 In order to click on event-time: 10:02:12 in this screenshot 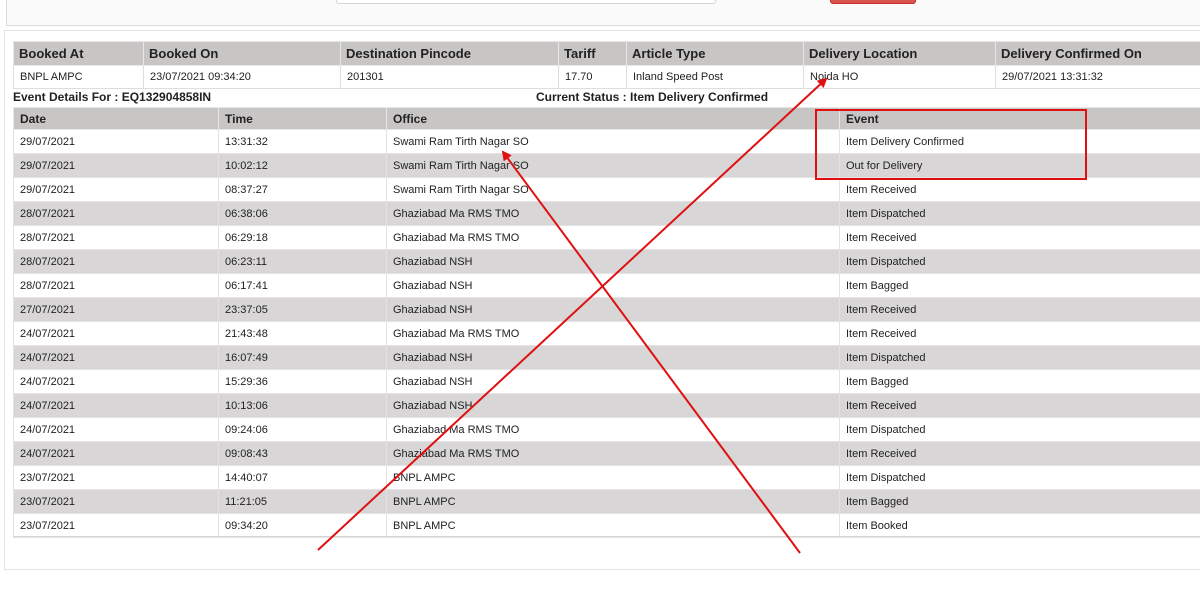, I will do `click(302, 165)`.